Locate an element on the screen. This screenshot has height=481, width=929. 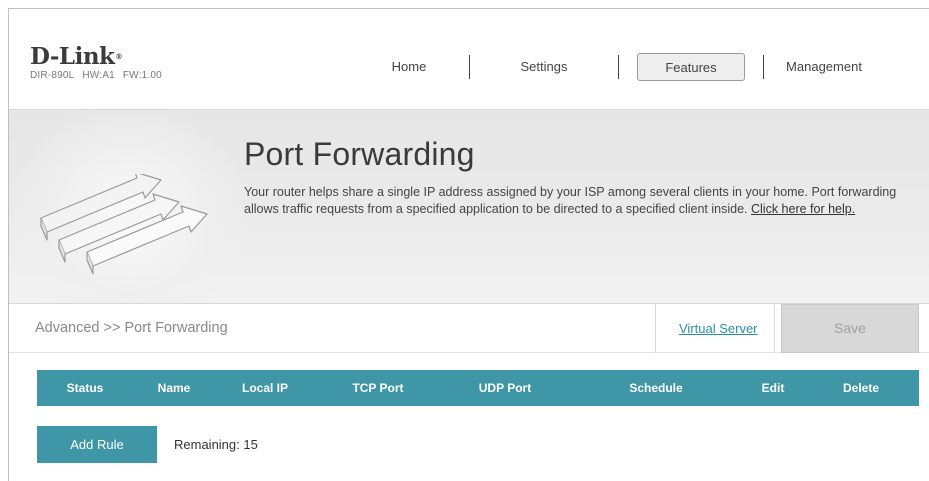
column-header-tcp-port: TCP Port is located at coordinates (378, 388).